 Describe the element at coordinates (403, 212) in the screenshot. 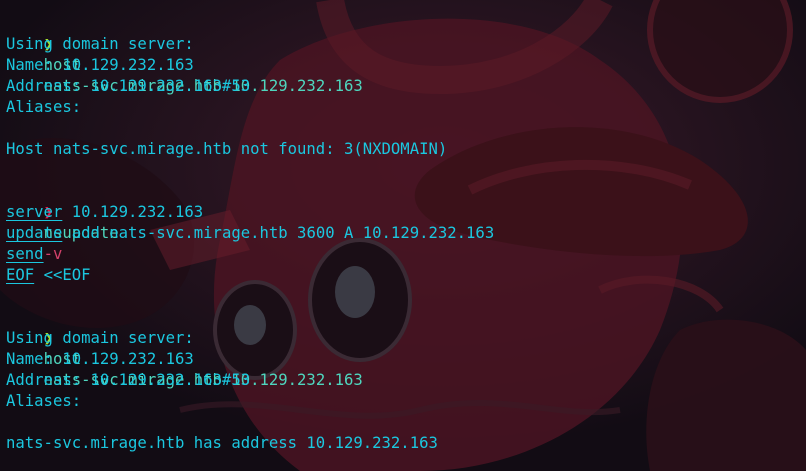

I see `heredoc-line: server 10.129.232.163` at that location.